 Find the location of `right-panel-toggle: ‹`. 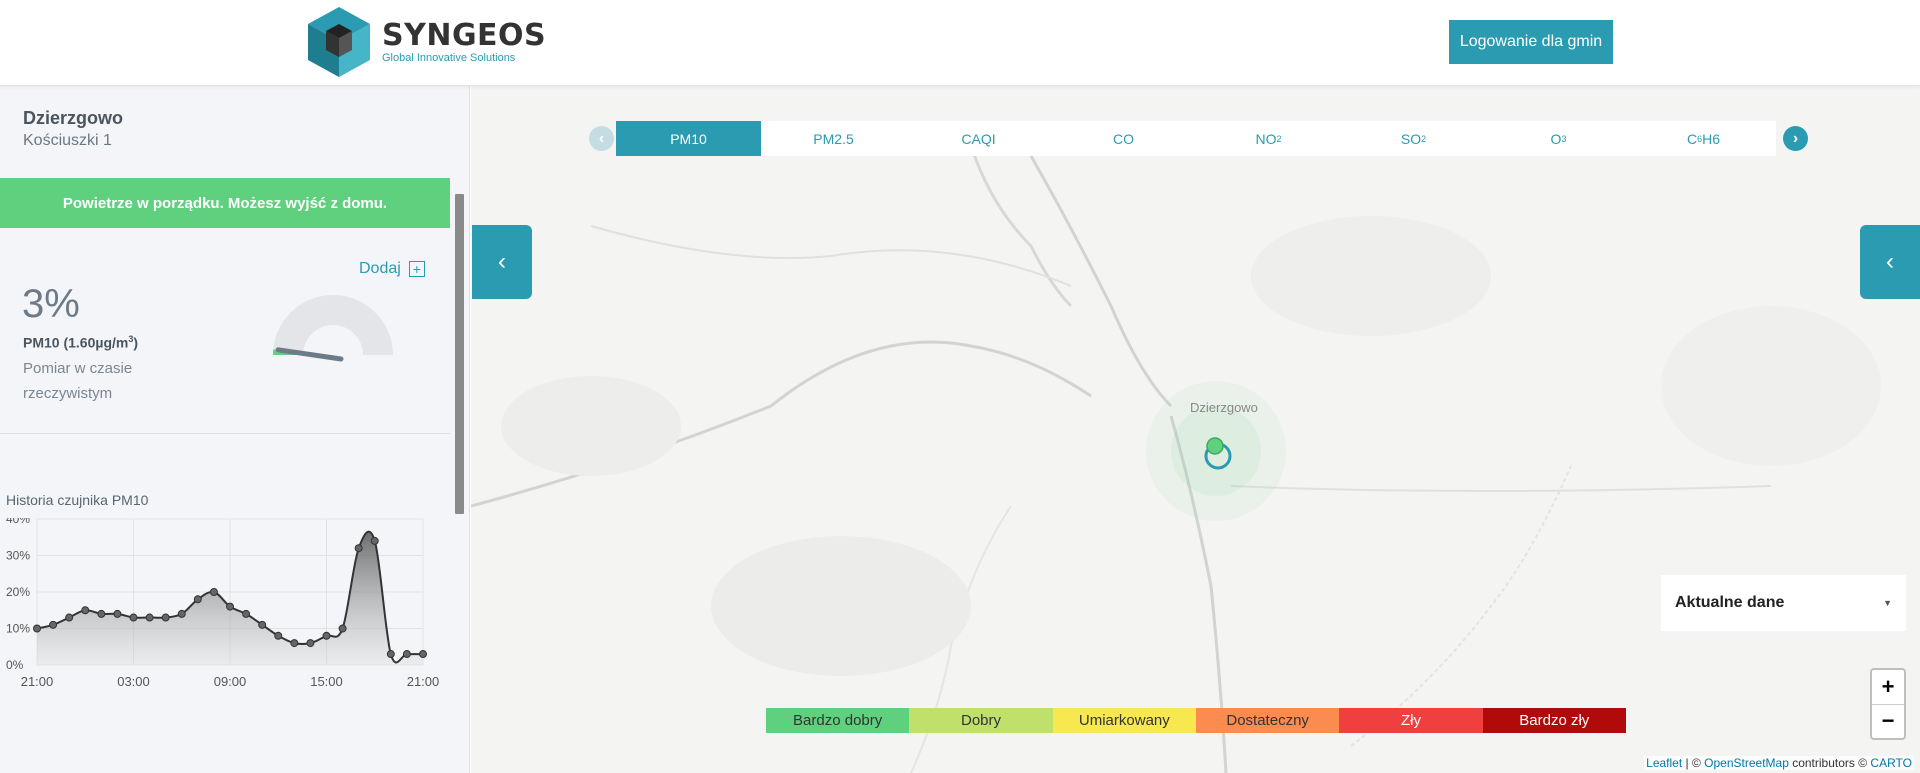

right-panel-toggle: ‹ is located at coordinates (1890, 262).